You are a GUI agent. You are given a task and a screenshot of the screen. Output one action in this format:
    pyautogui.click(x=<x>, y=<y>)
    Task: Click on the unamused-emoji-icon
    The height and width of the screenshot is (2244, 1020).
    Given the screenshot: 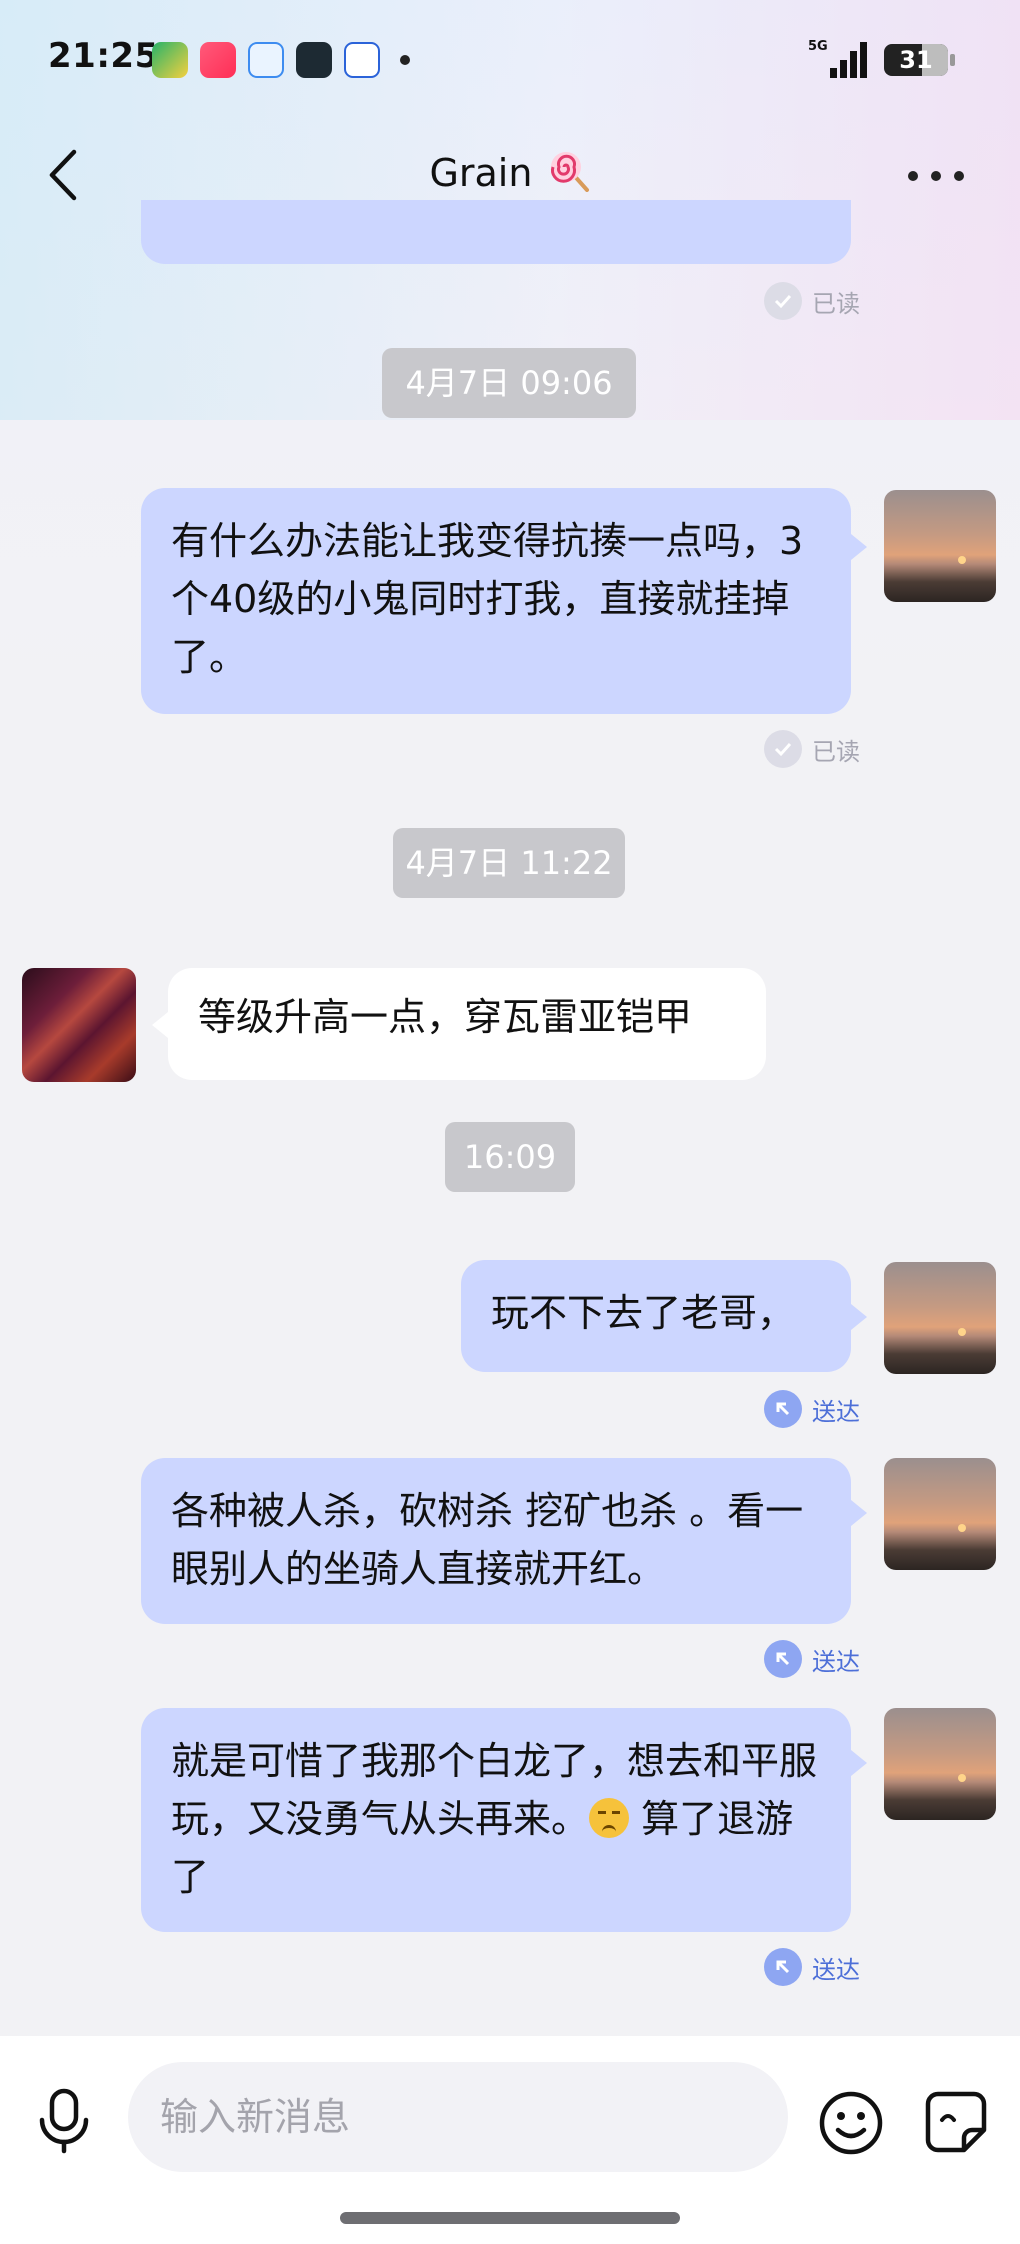 What is the action you would take?
    pyautogui.click(x=609, y=1818)
    